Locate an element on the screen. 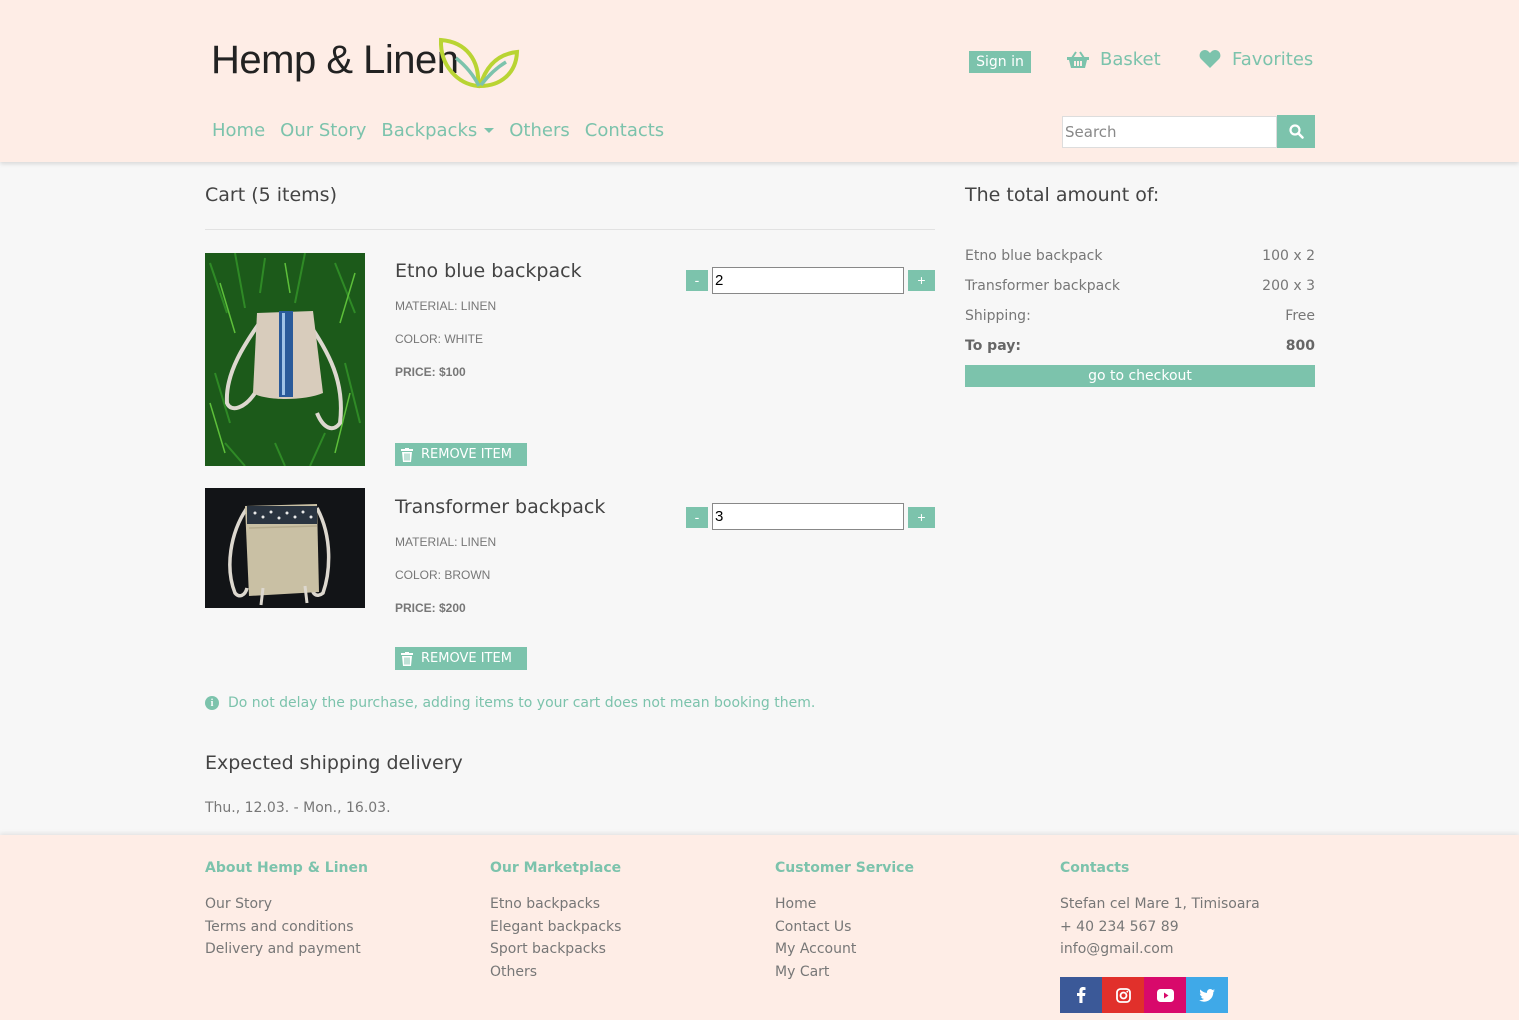 Image resolution: width=1519 pixels, height=1020 pixels. item-color: COLOR: BROWN is located at coordinates (443, 575).